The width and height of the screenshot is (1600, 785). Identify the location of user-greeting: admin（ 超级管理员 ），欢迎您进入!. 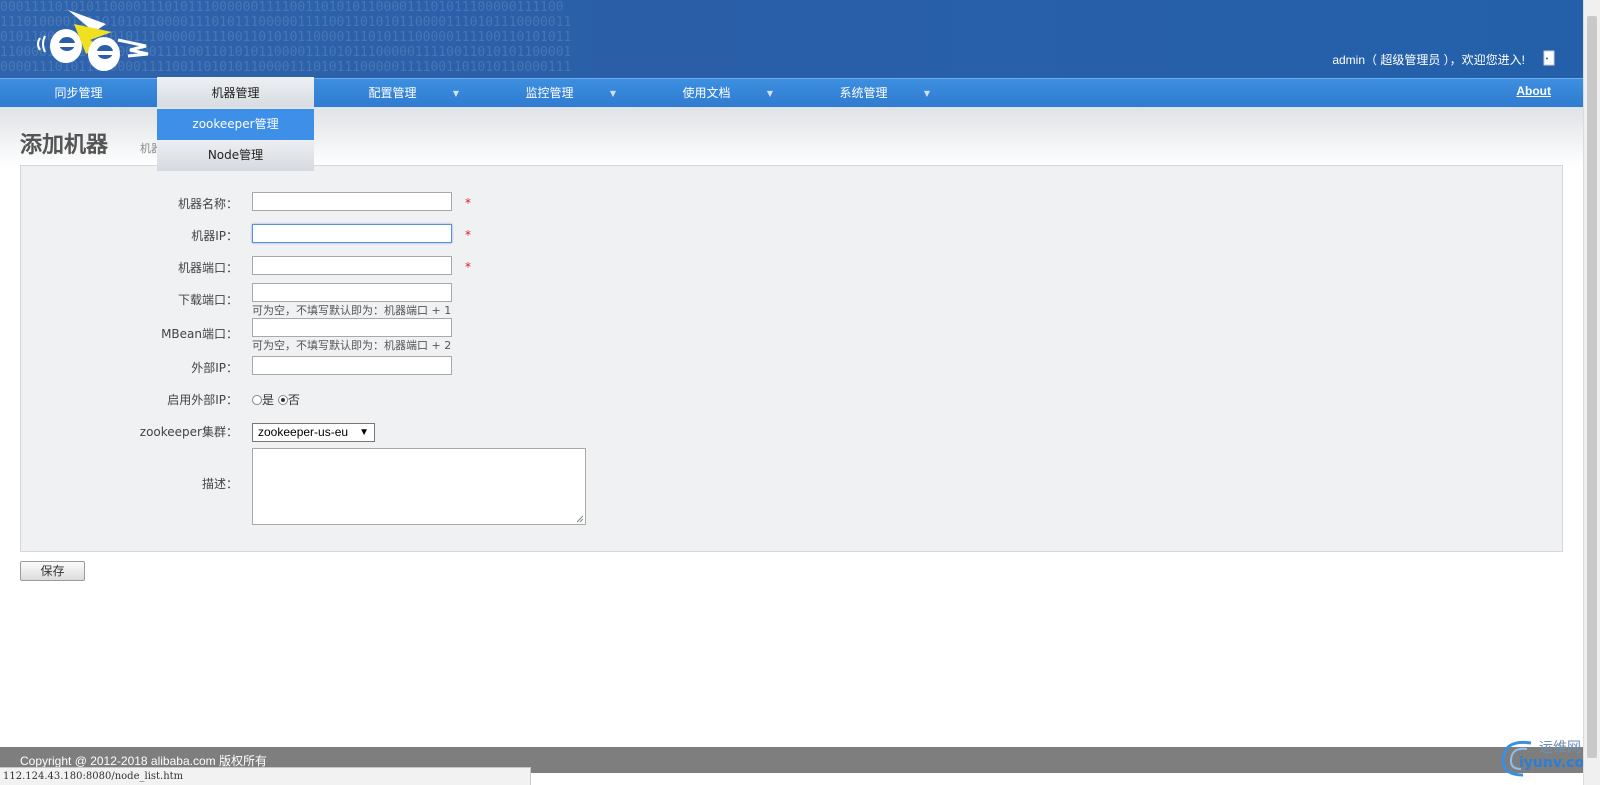
(1428, 60).